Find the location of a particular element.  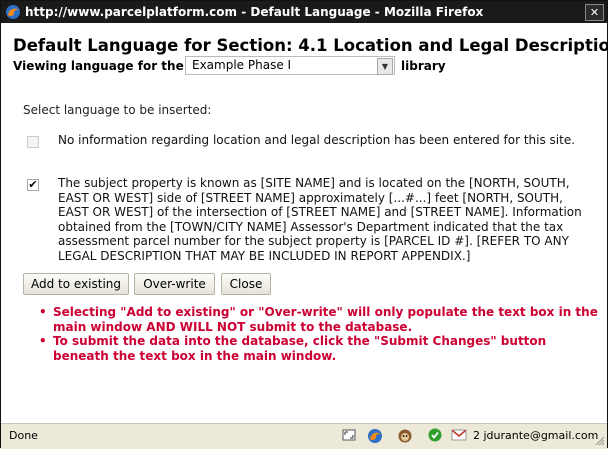

add-to-existing-button: Add to existing is located at coordinates (76, 284).